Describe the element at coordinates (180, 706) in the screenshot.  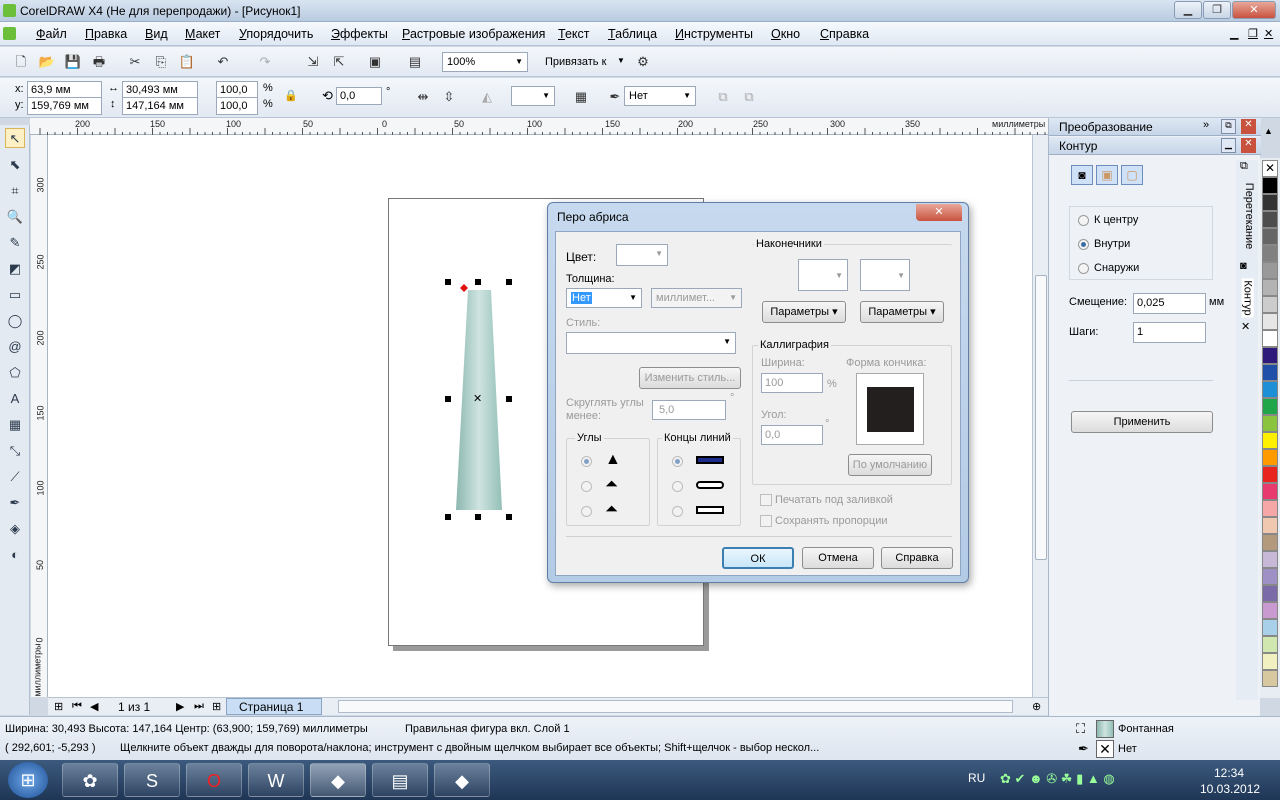
I see `next-page-icon: ▶` at that location.